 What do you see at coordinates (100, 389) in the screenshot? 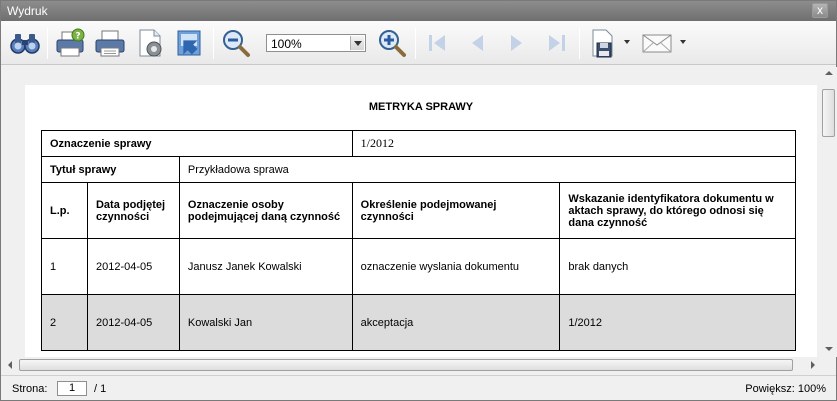
I see `page-total: / 1` at bounding box center [100, 389].